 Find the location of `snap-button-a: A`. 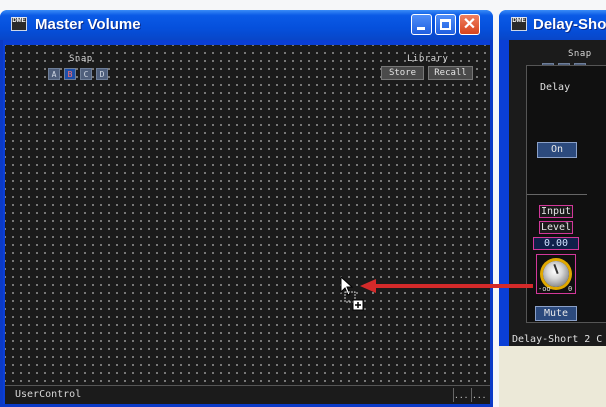

snap-button-a: A is located at coordinates (54, 74).